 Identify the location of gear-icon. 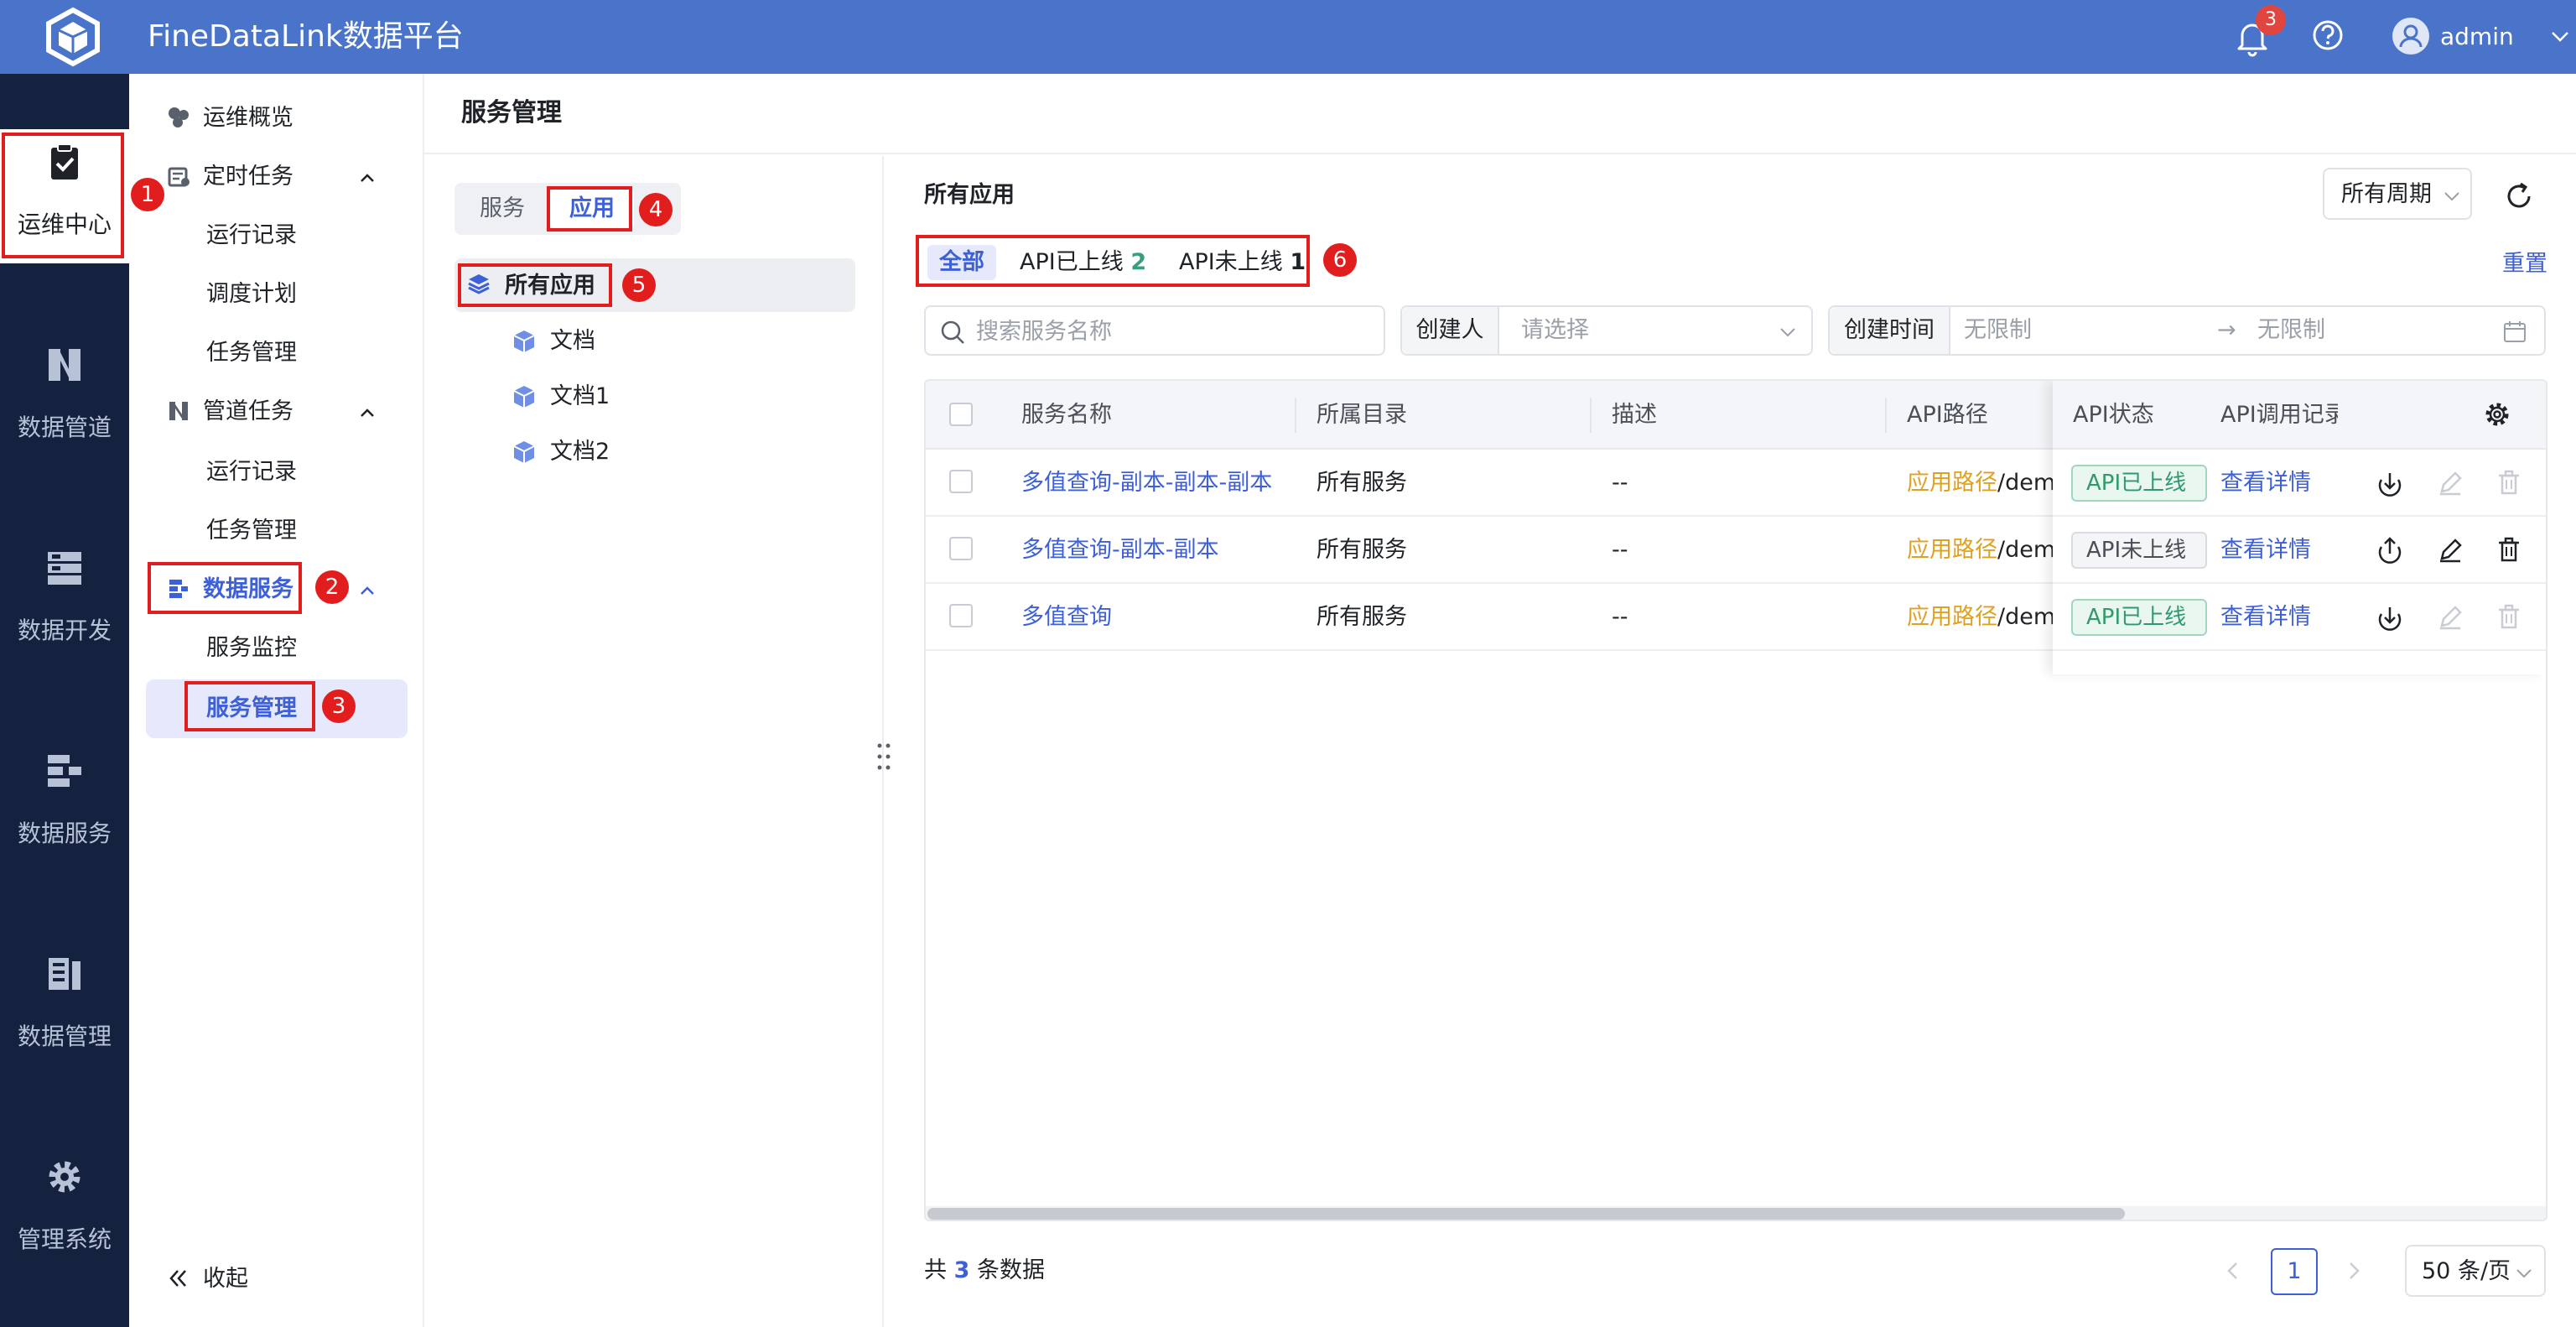
(64, 1177).